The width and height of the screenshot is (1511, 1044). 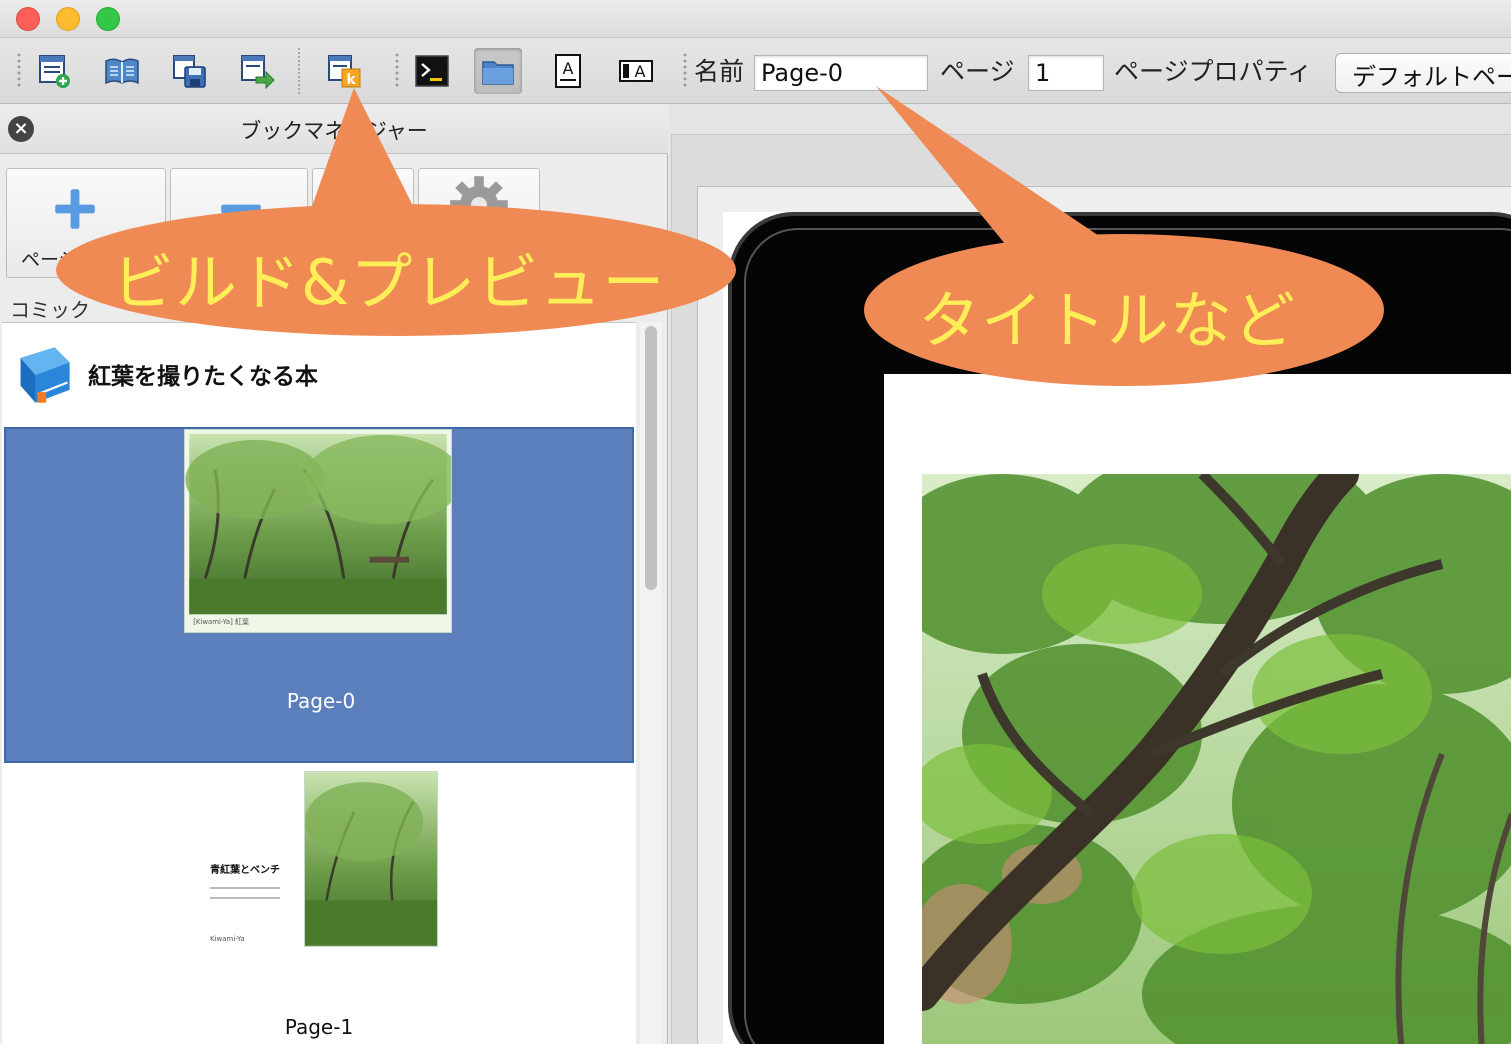 I want to click on terminal-icon, so click(x=432, y=71).